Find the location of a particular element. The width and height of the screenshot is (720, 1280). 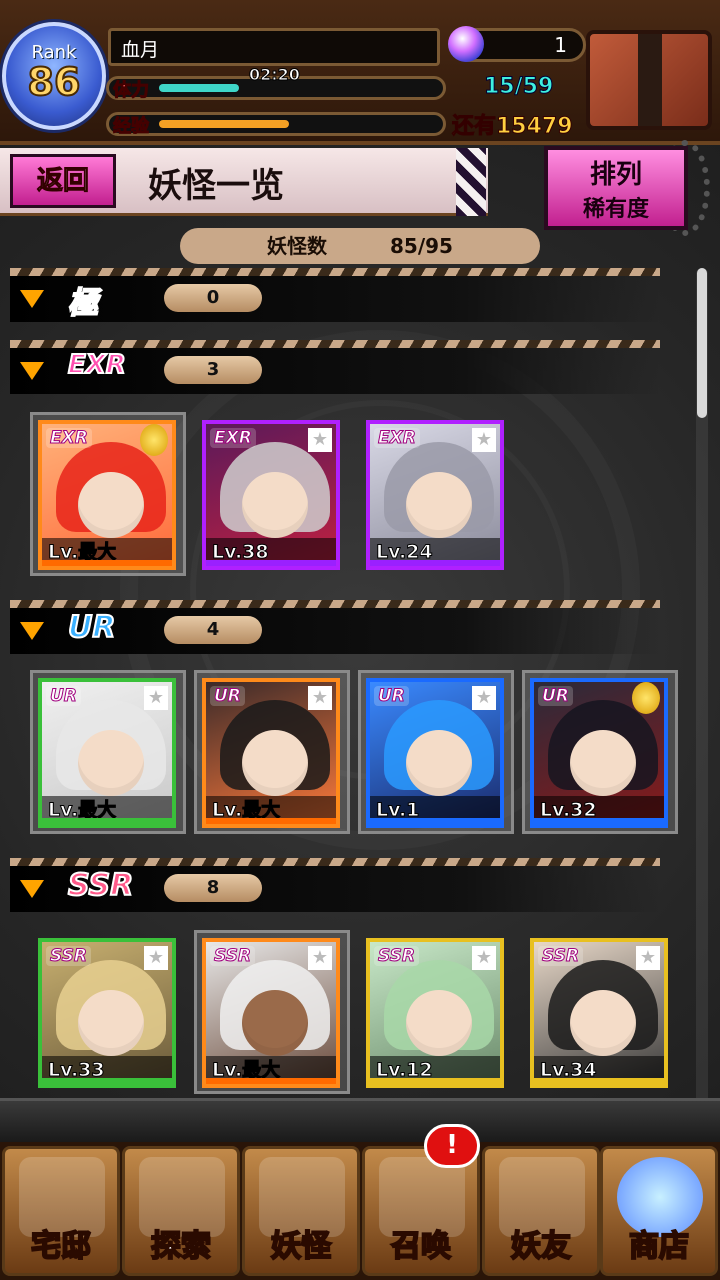

back-button: 返回 is located at coordinates (63, 181).